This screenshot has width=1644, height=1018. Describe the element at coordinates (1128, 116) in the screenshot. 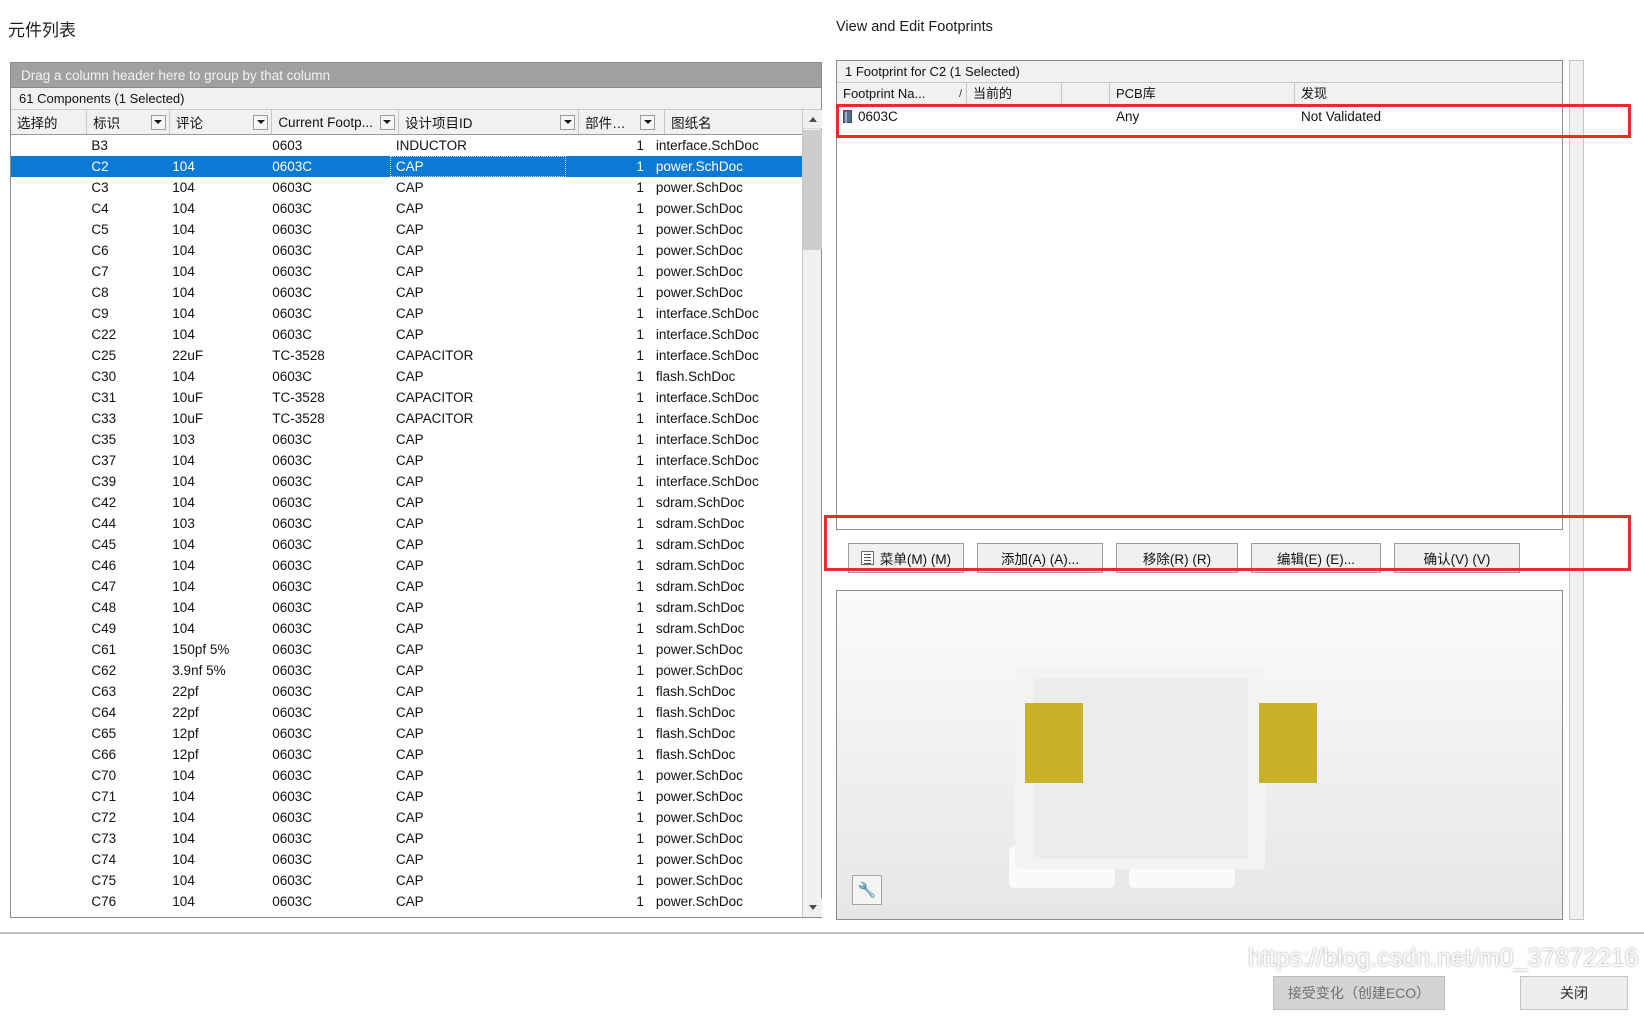

I see `cell-pcb-library: Any` at that location.